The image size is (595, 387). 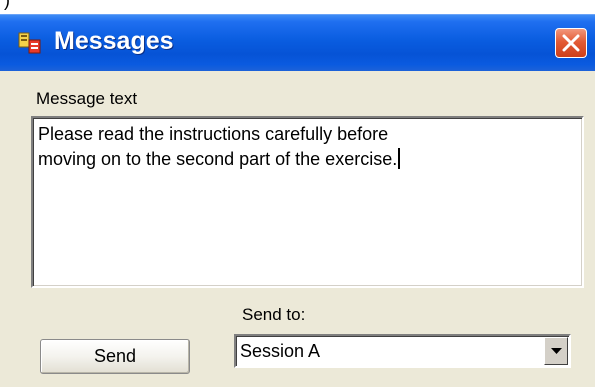 I want to click on message-text-label: Message text, so click(x=87, y=98).